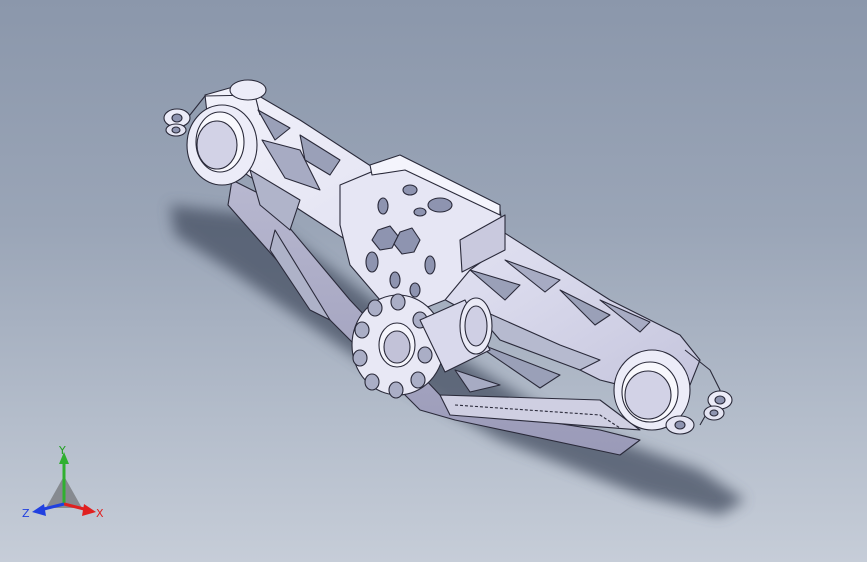 This screenshot has height=562, width=867. I want to click on z-axis-label: Z, so click(26, 513).